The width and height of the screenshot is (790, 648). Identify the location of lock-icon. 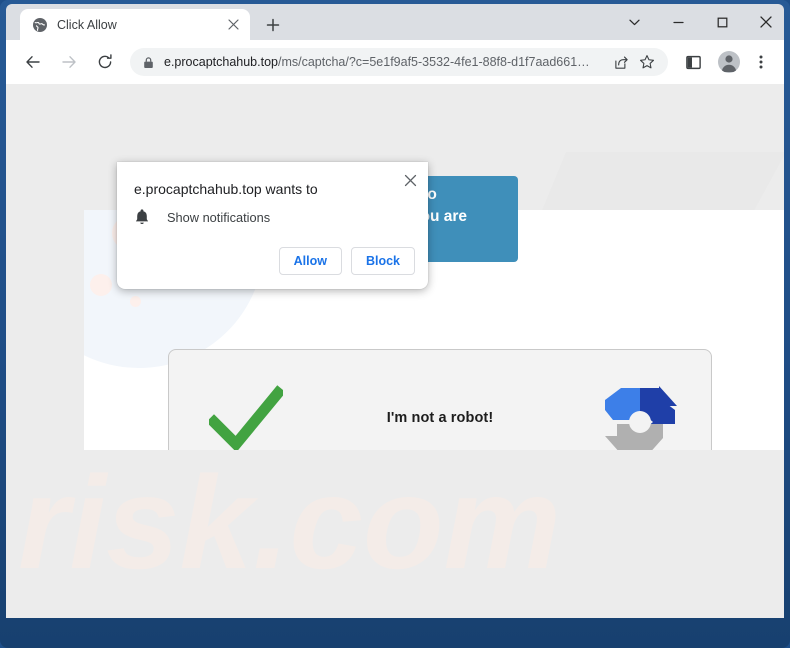
(148, 62).